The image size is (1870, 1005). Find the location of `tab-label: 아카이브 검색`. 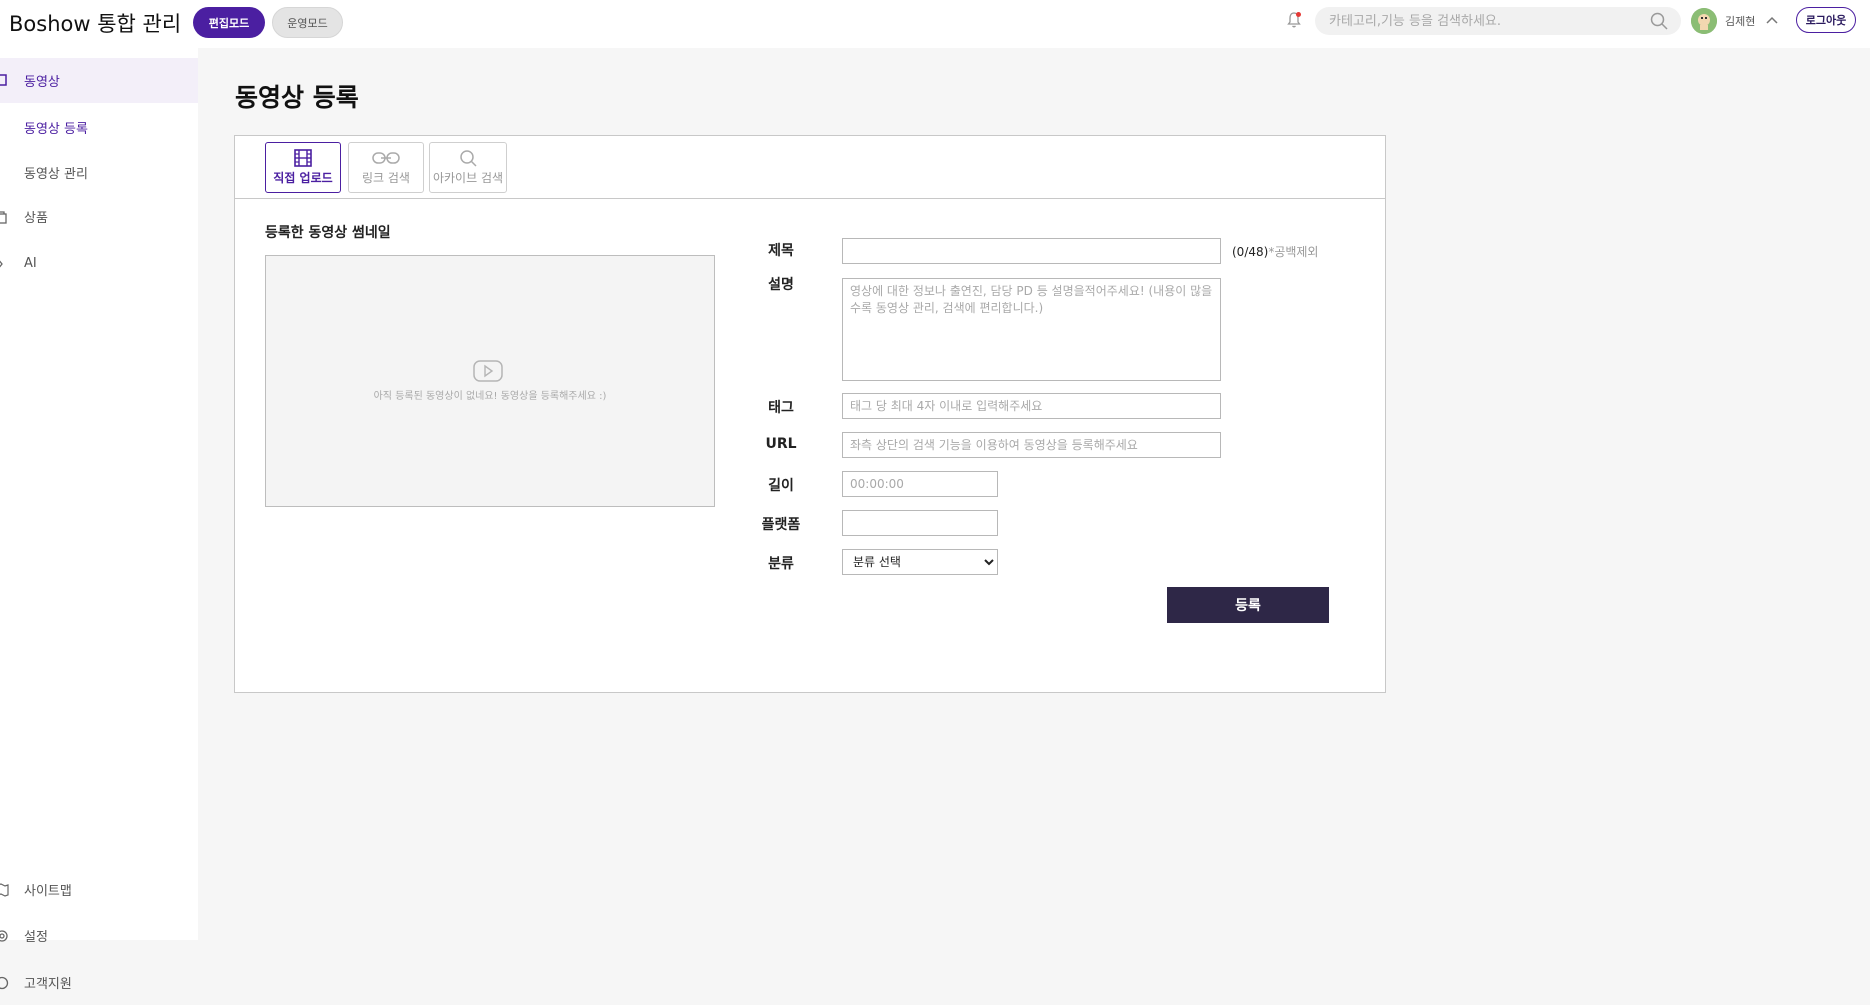

tab-label: 아카이브 검색 is located at coordinates (468, 178).